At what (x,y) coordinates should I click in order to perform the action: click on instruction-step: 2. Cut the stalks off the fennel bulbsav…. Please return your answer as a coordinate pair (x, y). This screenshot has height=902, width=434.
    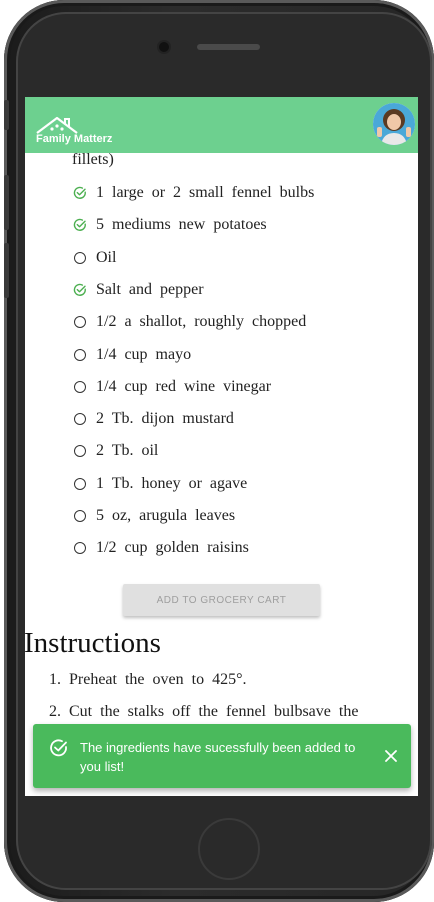
    Looking at the image, I should click on (203, 712).